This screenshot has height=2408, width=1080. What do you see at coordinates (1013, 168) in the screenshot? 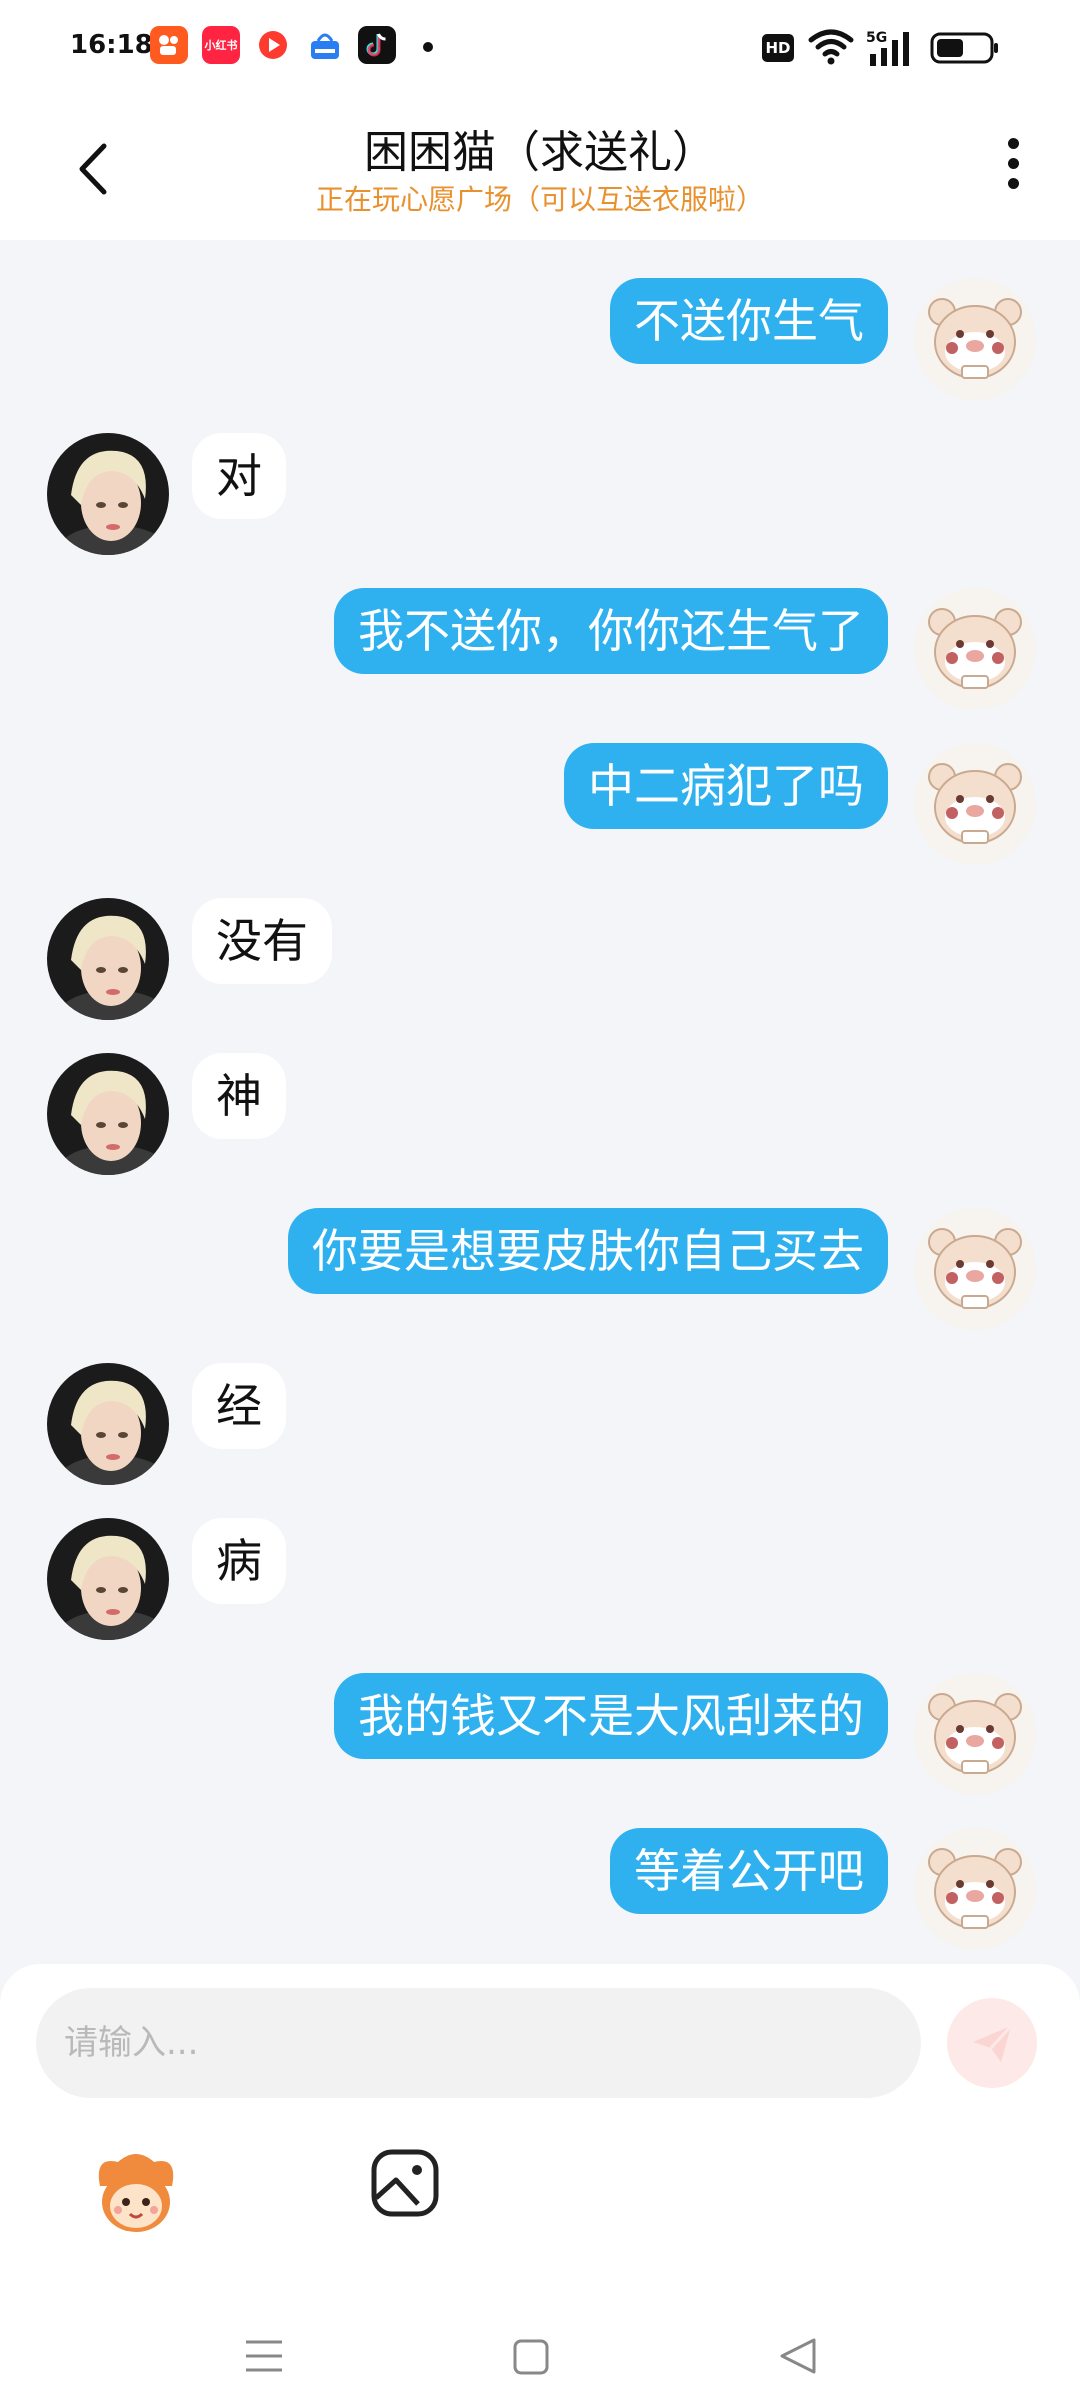
I see `more-options-icon` at bounding box center [1013, 168].